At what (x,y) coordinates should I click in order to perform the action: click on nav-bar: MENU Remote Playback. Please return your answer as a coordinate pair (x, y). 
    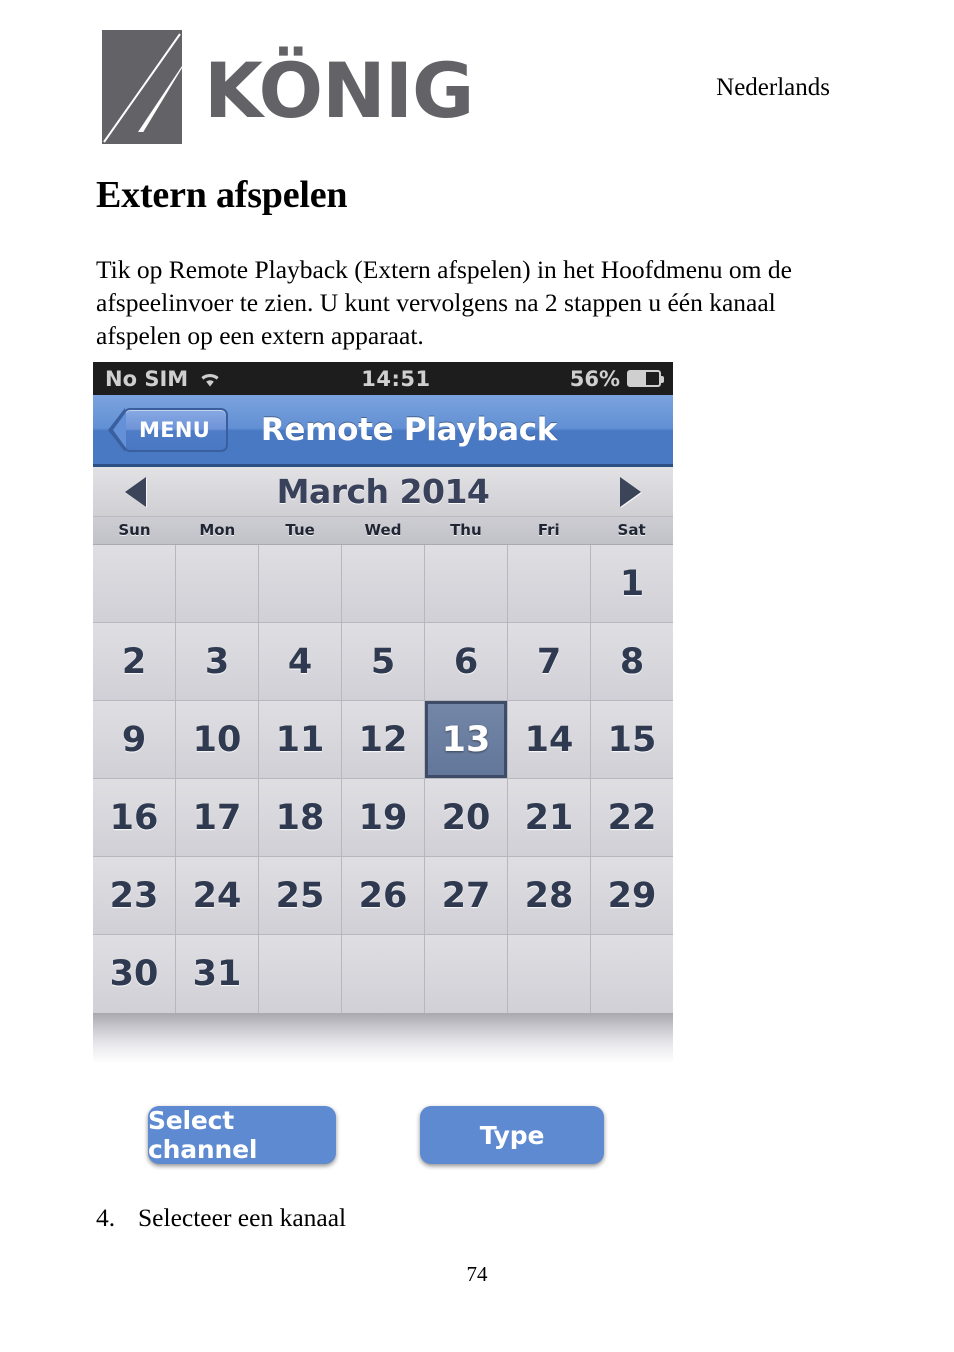
    Looking at the image, I should click on (383, 431).